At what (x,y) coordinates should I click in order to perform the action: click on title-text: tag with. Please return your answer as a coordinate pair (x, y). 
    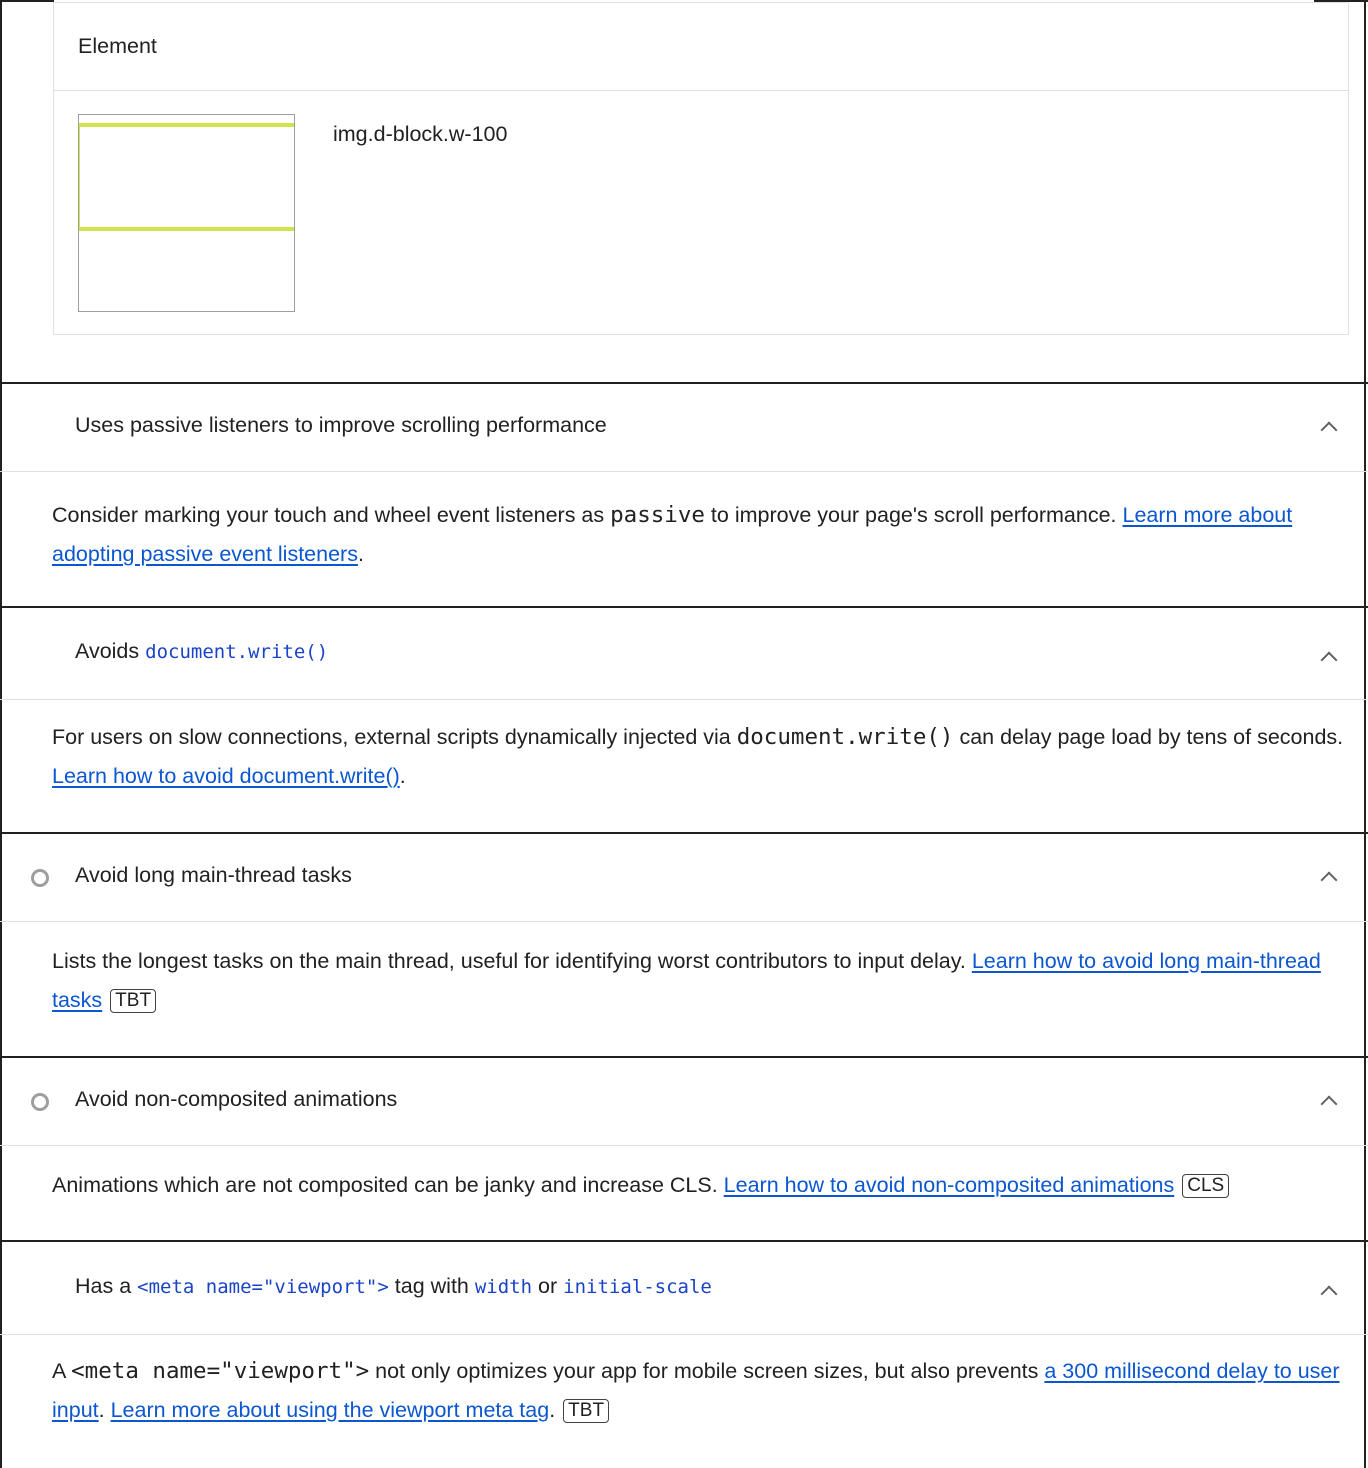
    Looking at the image, I should click on (431, 1286).